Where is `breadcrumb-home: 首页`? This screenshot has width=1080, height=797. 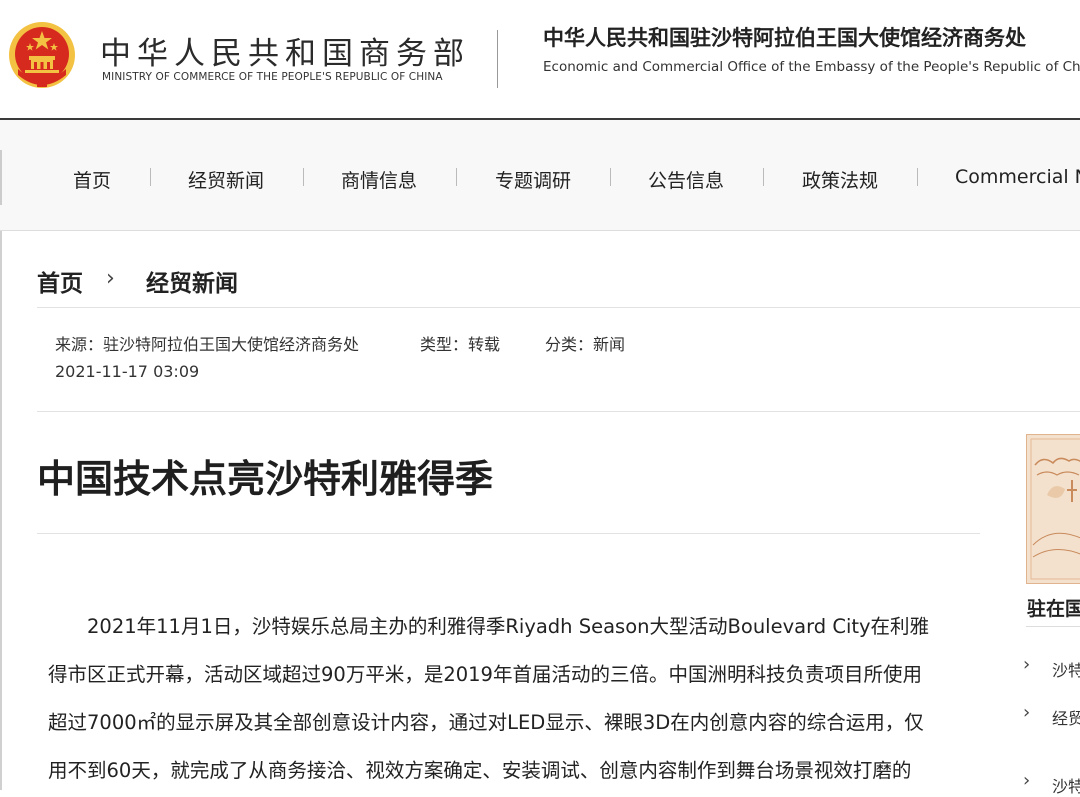
breadcrumb-home: 首页 is located at coordinates (60, 281).